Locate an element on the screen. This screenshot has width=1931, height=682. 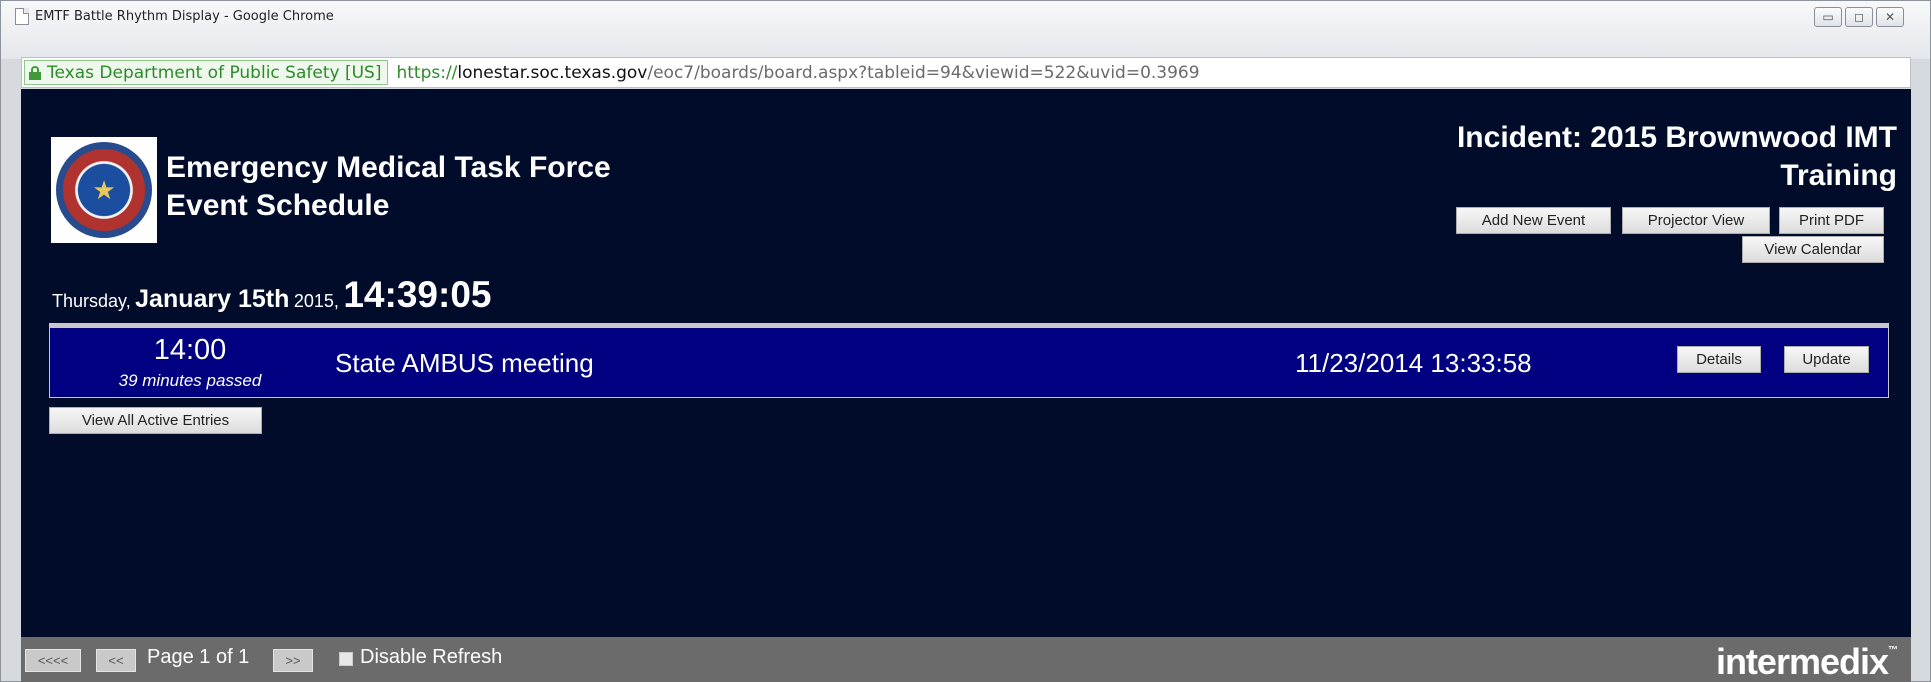
year: 2015, is located at coordinates (316, 301).